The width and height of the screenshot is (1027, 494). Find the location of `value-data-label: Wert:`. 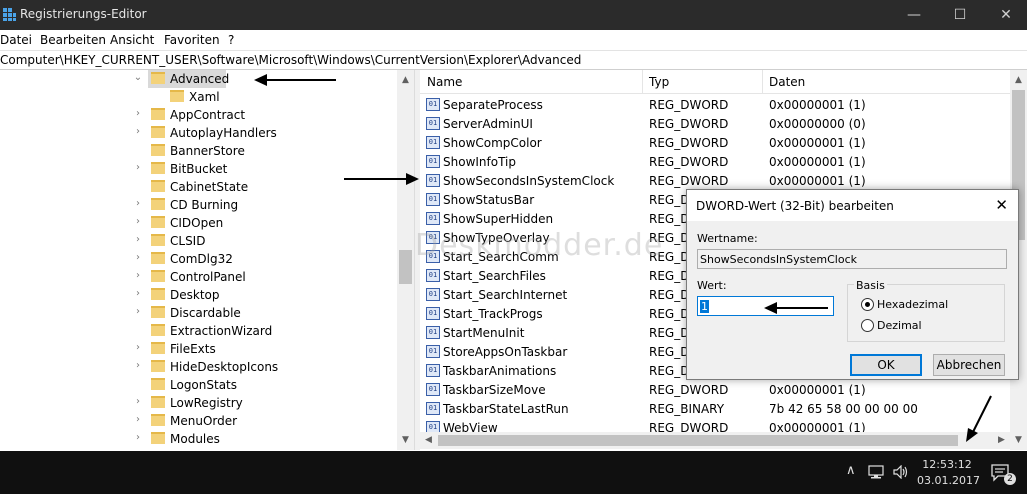

value-data-label: Wert: is located at coordinates (712, 285).